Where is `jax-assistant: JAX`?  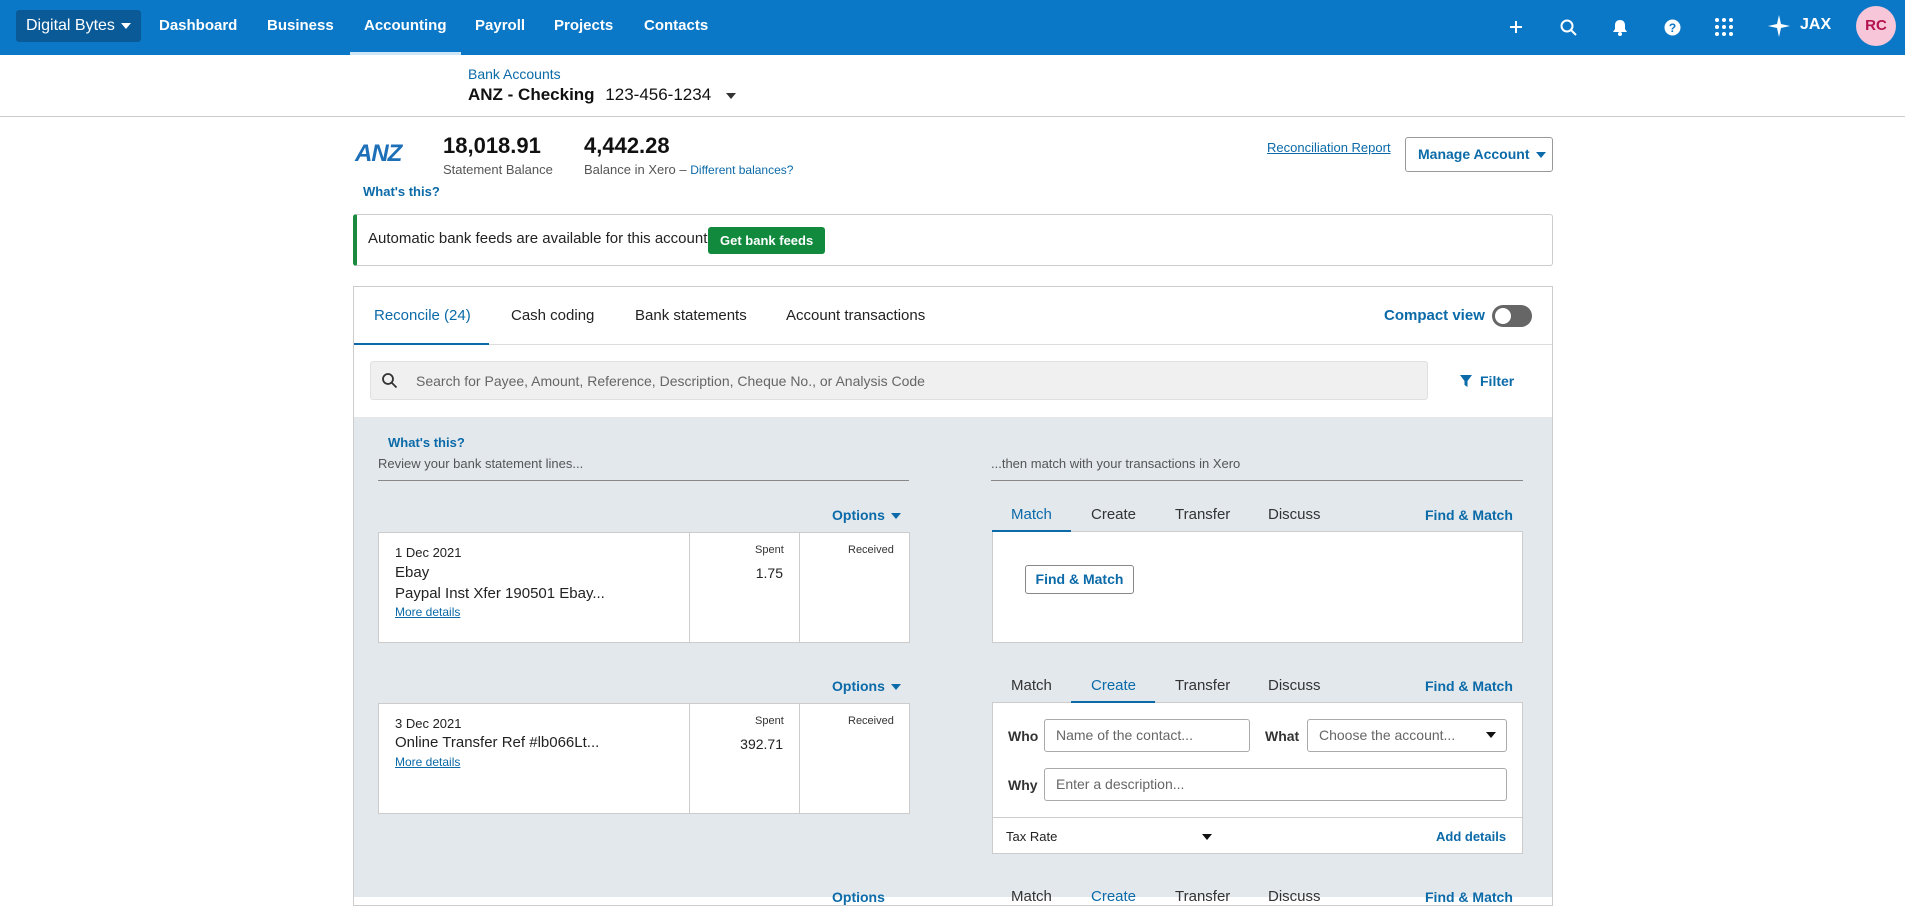
jax-assistant: JAX is located at coordinates (1815, 25).